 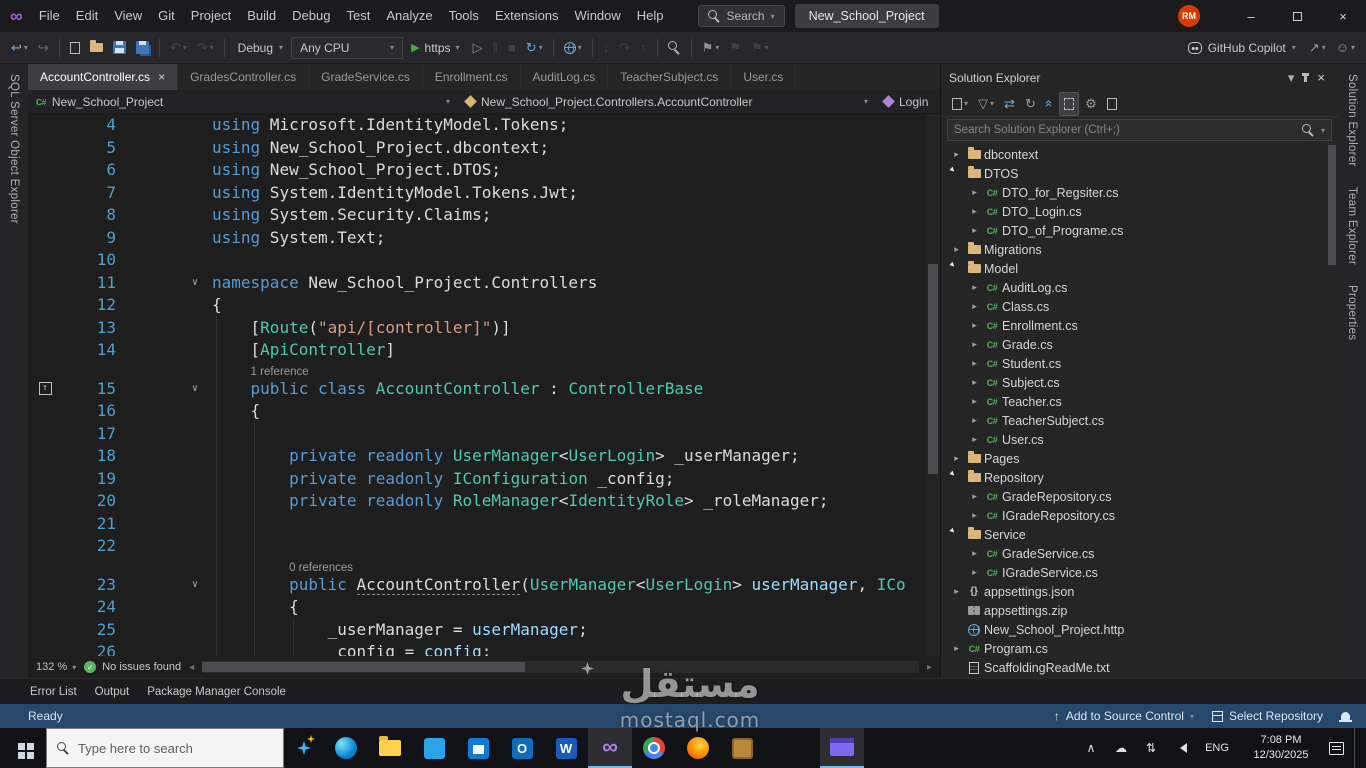 I want to click on redo-icon: ↷ ▾, so click(x=205, y=48).